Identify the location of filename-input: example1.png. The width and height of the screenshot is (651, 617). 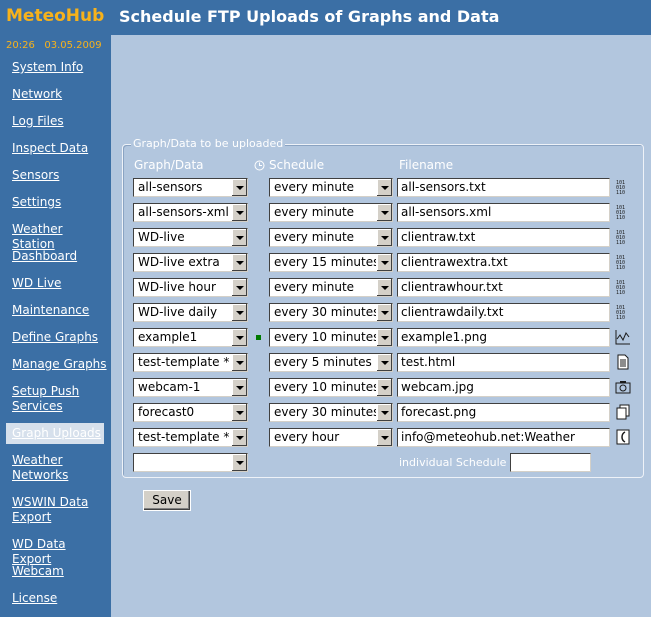
(503, 337).